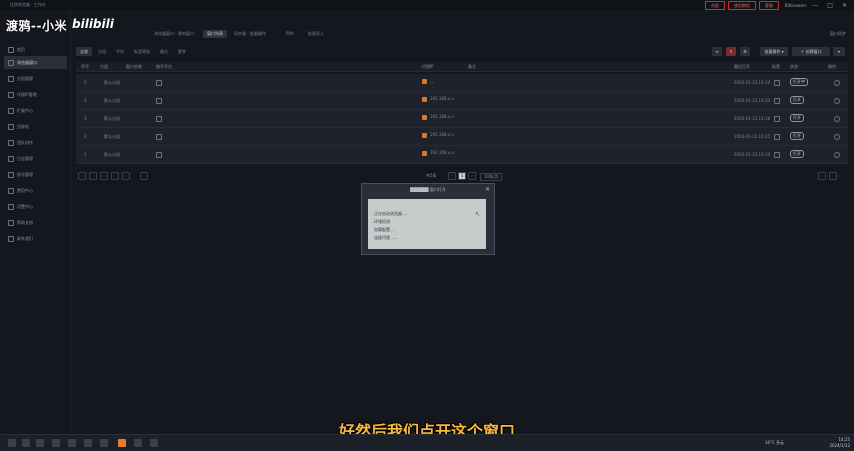 The image size is (854, 451). What do you see at coordinates (84, 51) in the screenshot?
I see `filter-all: 全部` at bounding box center [84, 51].